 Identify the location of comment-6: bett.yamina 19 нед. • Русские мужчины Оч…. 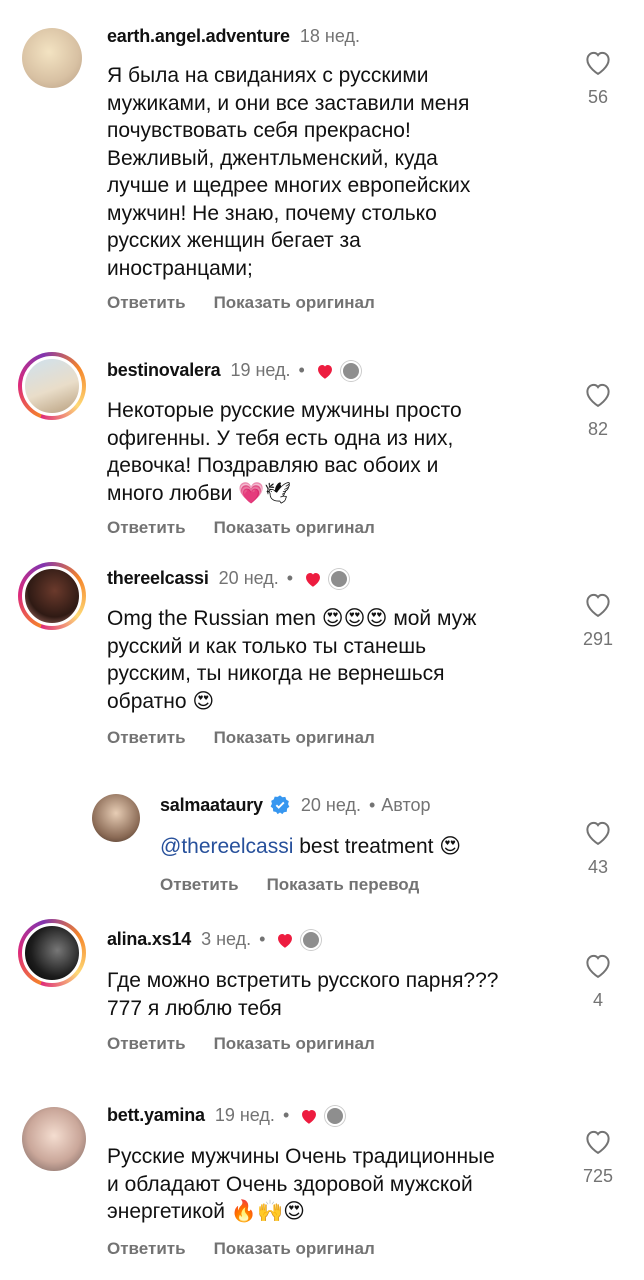
(322, 1187).